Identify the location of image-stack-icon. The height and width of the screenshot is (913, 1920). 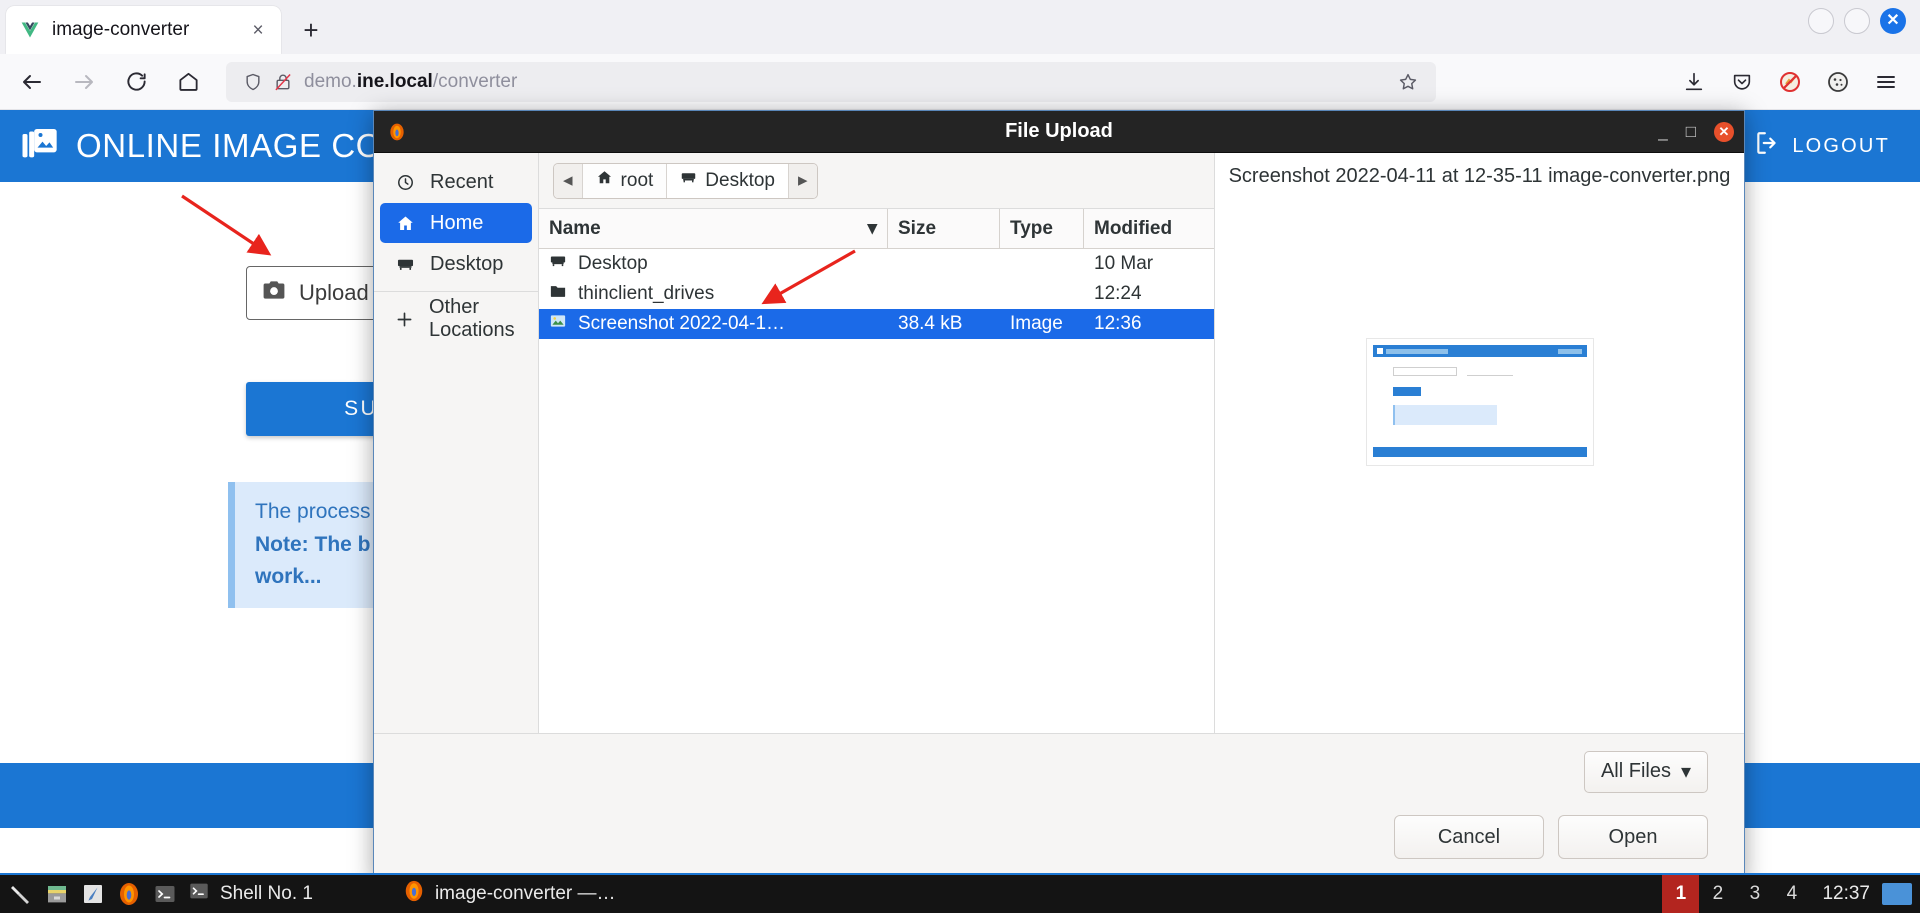
(40, 146).